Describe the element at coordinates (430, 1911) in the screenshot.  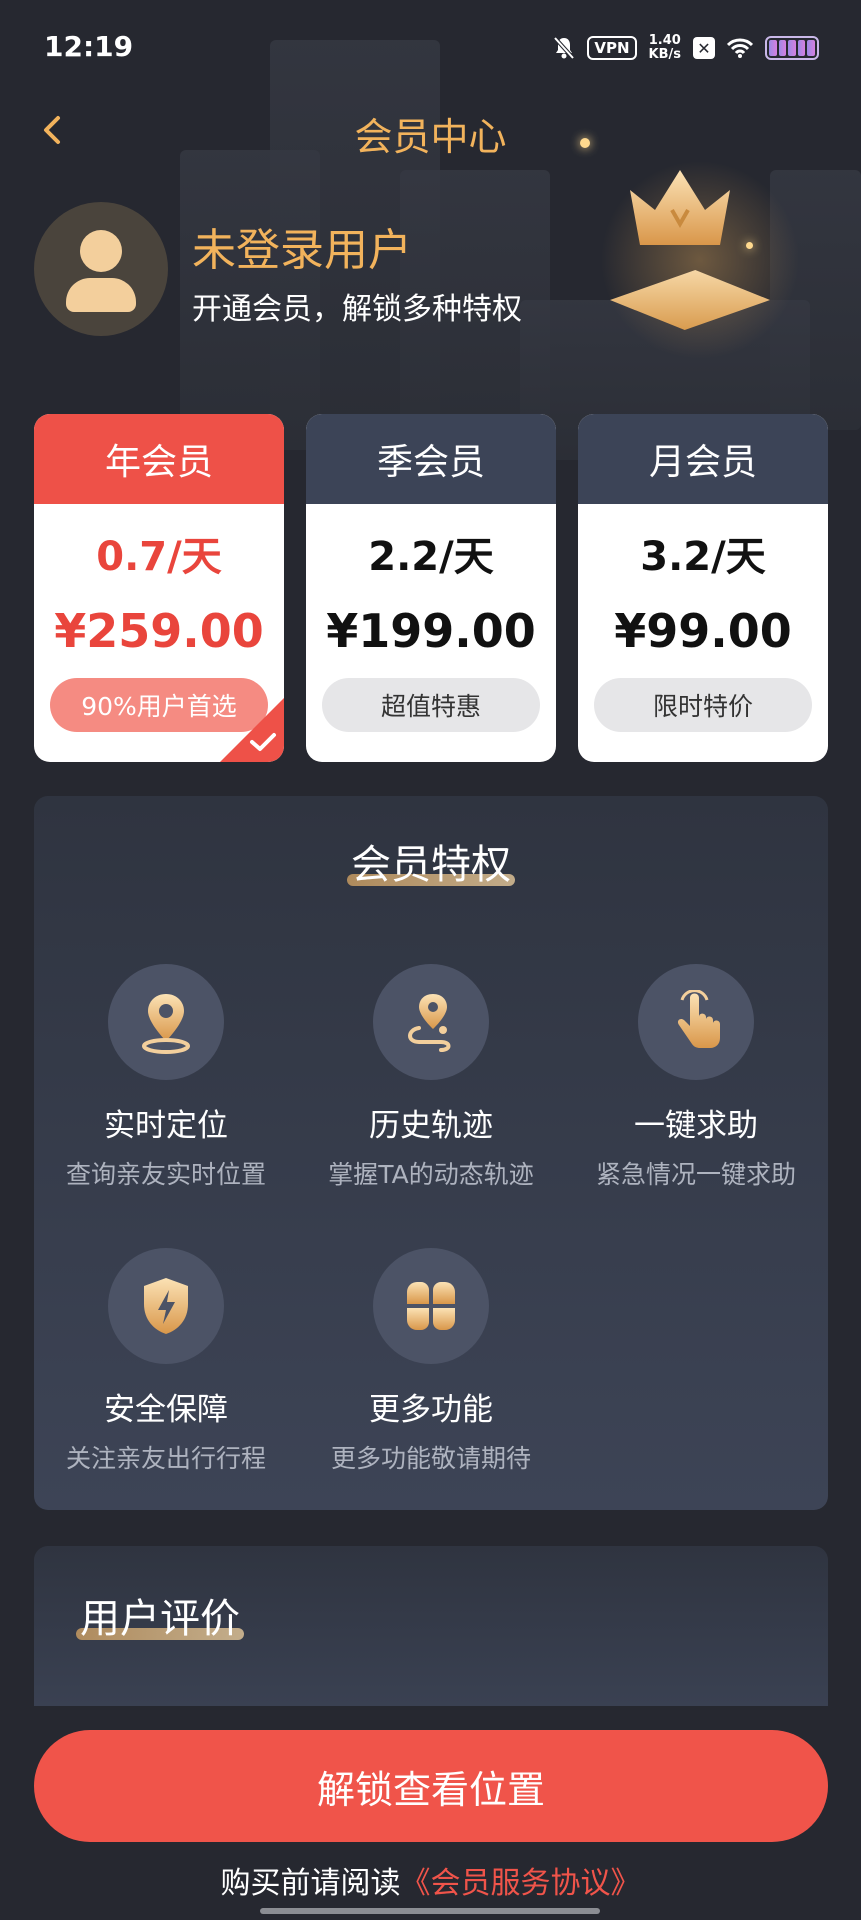
I see `home-indicator` at that location.